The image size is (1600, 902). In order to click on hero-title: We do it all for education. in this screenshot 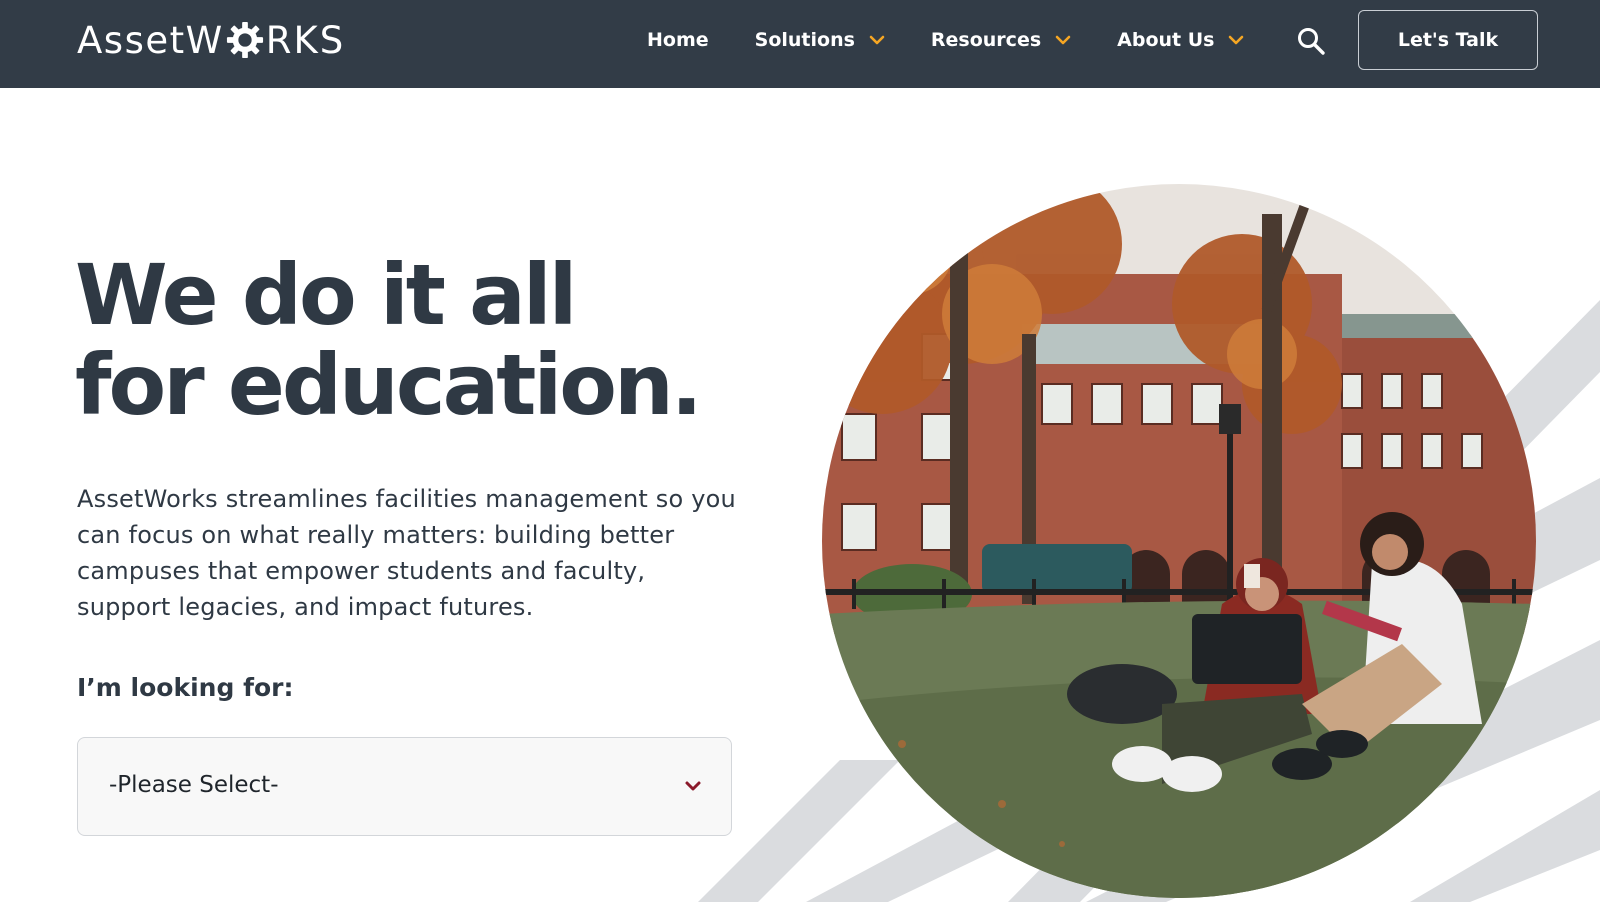, I will do `click(389, 340)`.